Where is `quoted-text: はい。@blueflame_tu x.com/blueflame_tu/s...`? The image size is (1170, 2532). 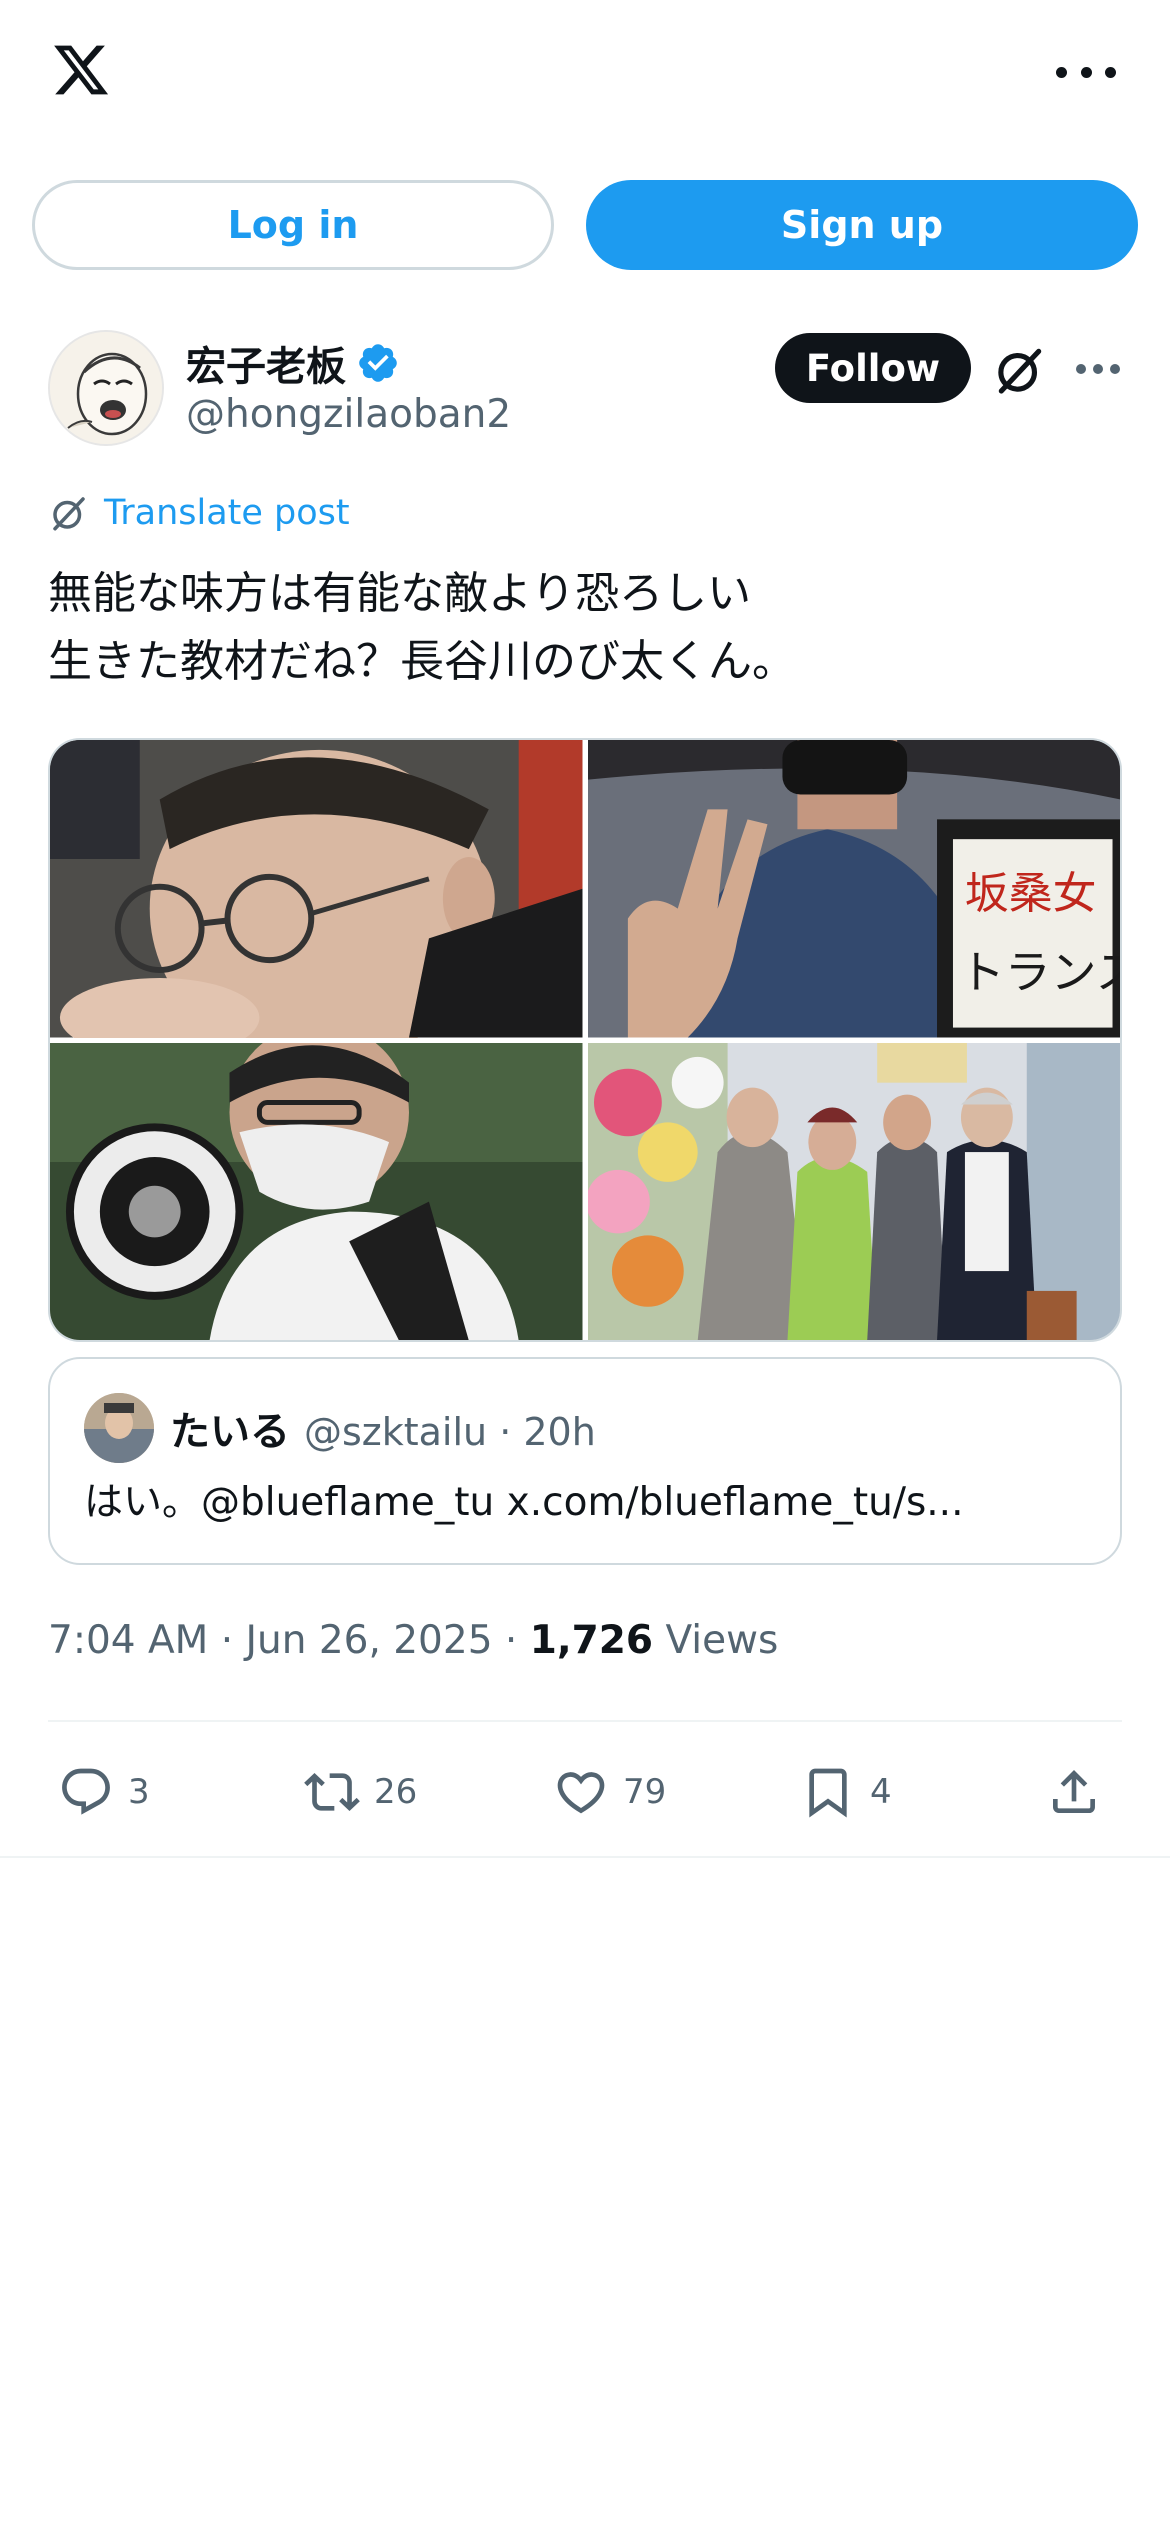 quoted-text: はい。@blueflame_tu x.com/blueflame_tu/s... is located at coordinates (524, 1502).